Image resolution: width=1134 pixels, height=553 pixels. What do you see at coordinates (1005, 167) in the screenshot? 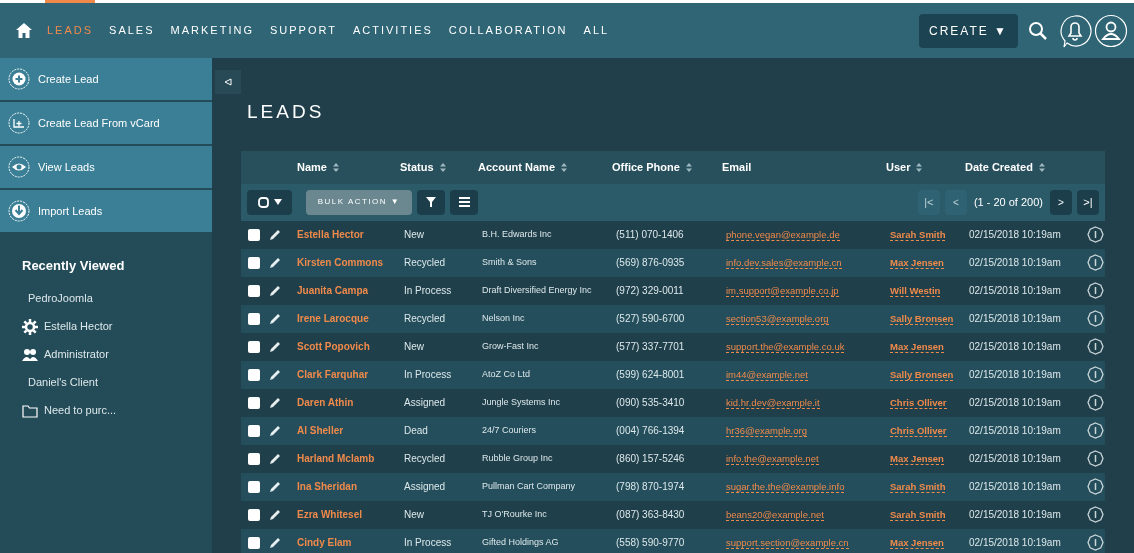
I see `column-header: Date Created` at bounding box center [1005, 167].